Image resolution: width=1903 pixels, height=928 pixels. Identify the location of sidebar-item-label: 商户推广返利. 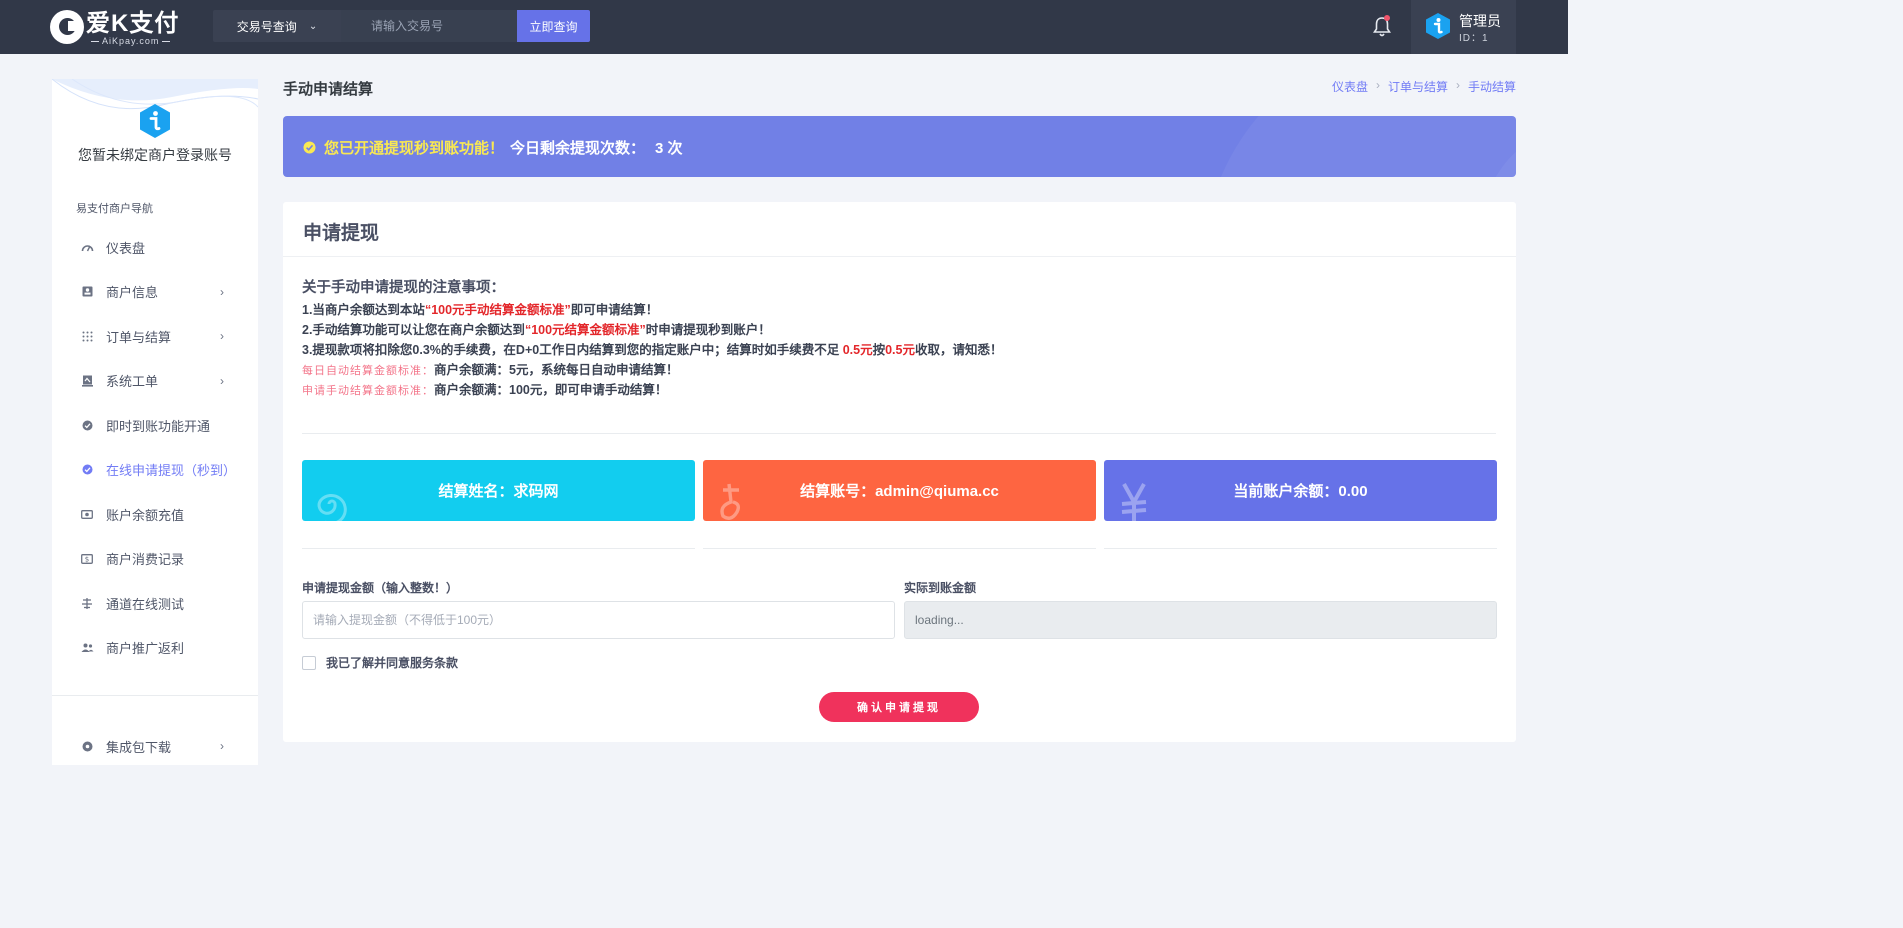
(145, 649).